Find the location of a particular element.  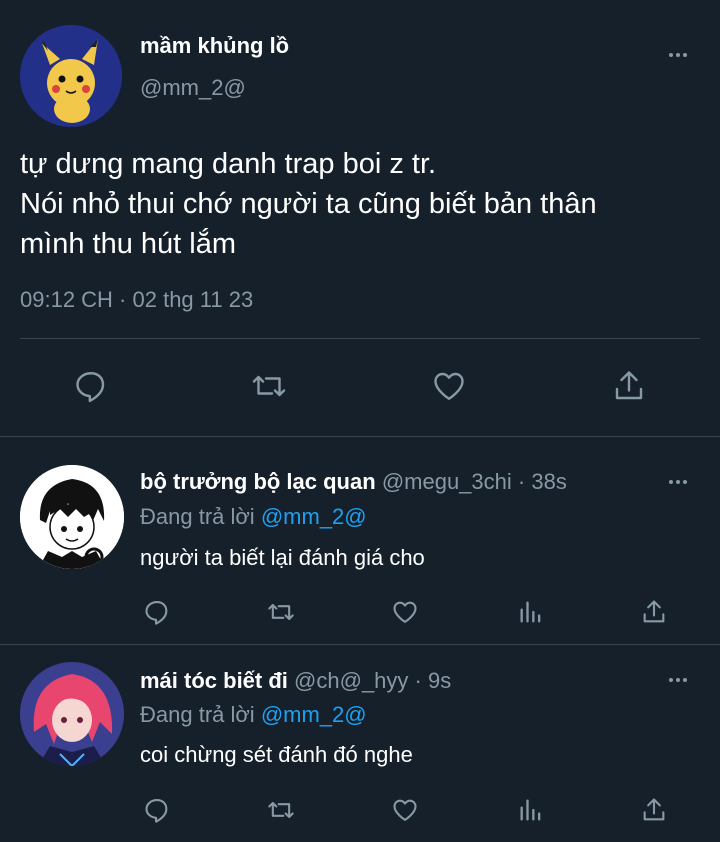

pikachu-avatar-image is located at coordinates (71, 76).